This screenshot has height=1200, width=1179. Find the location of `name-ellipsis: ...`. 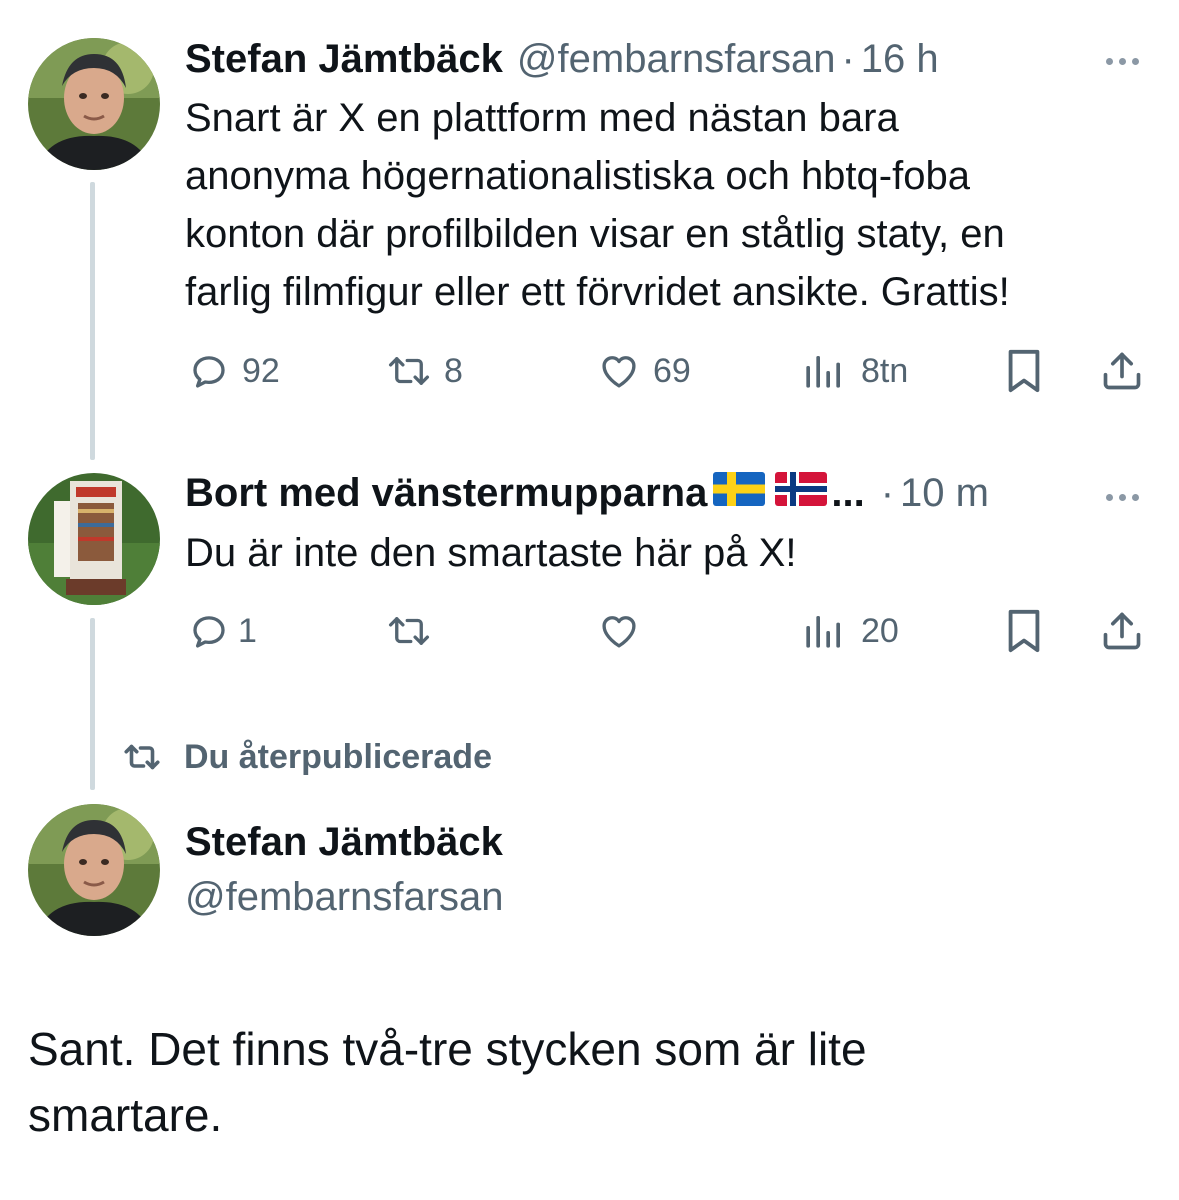

name-ellipsis: ... is located at coordinates (848, 492).